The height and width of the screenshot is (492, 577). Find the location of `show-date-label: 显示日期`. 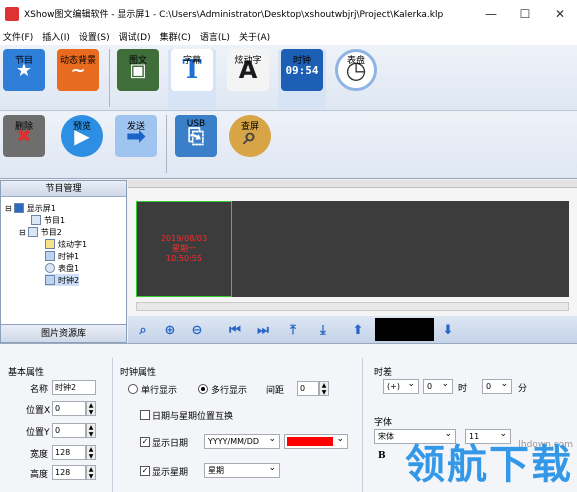

show-date-label: 显示日期 is located at coordinates (170, 444).